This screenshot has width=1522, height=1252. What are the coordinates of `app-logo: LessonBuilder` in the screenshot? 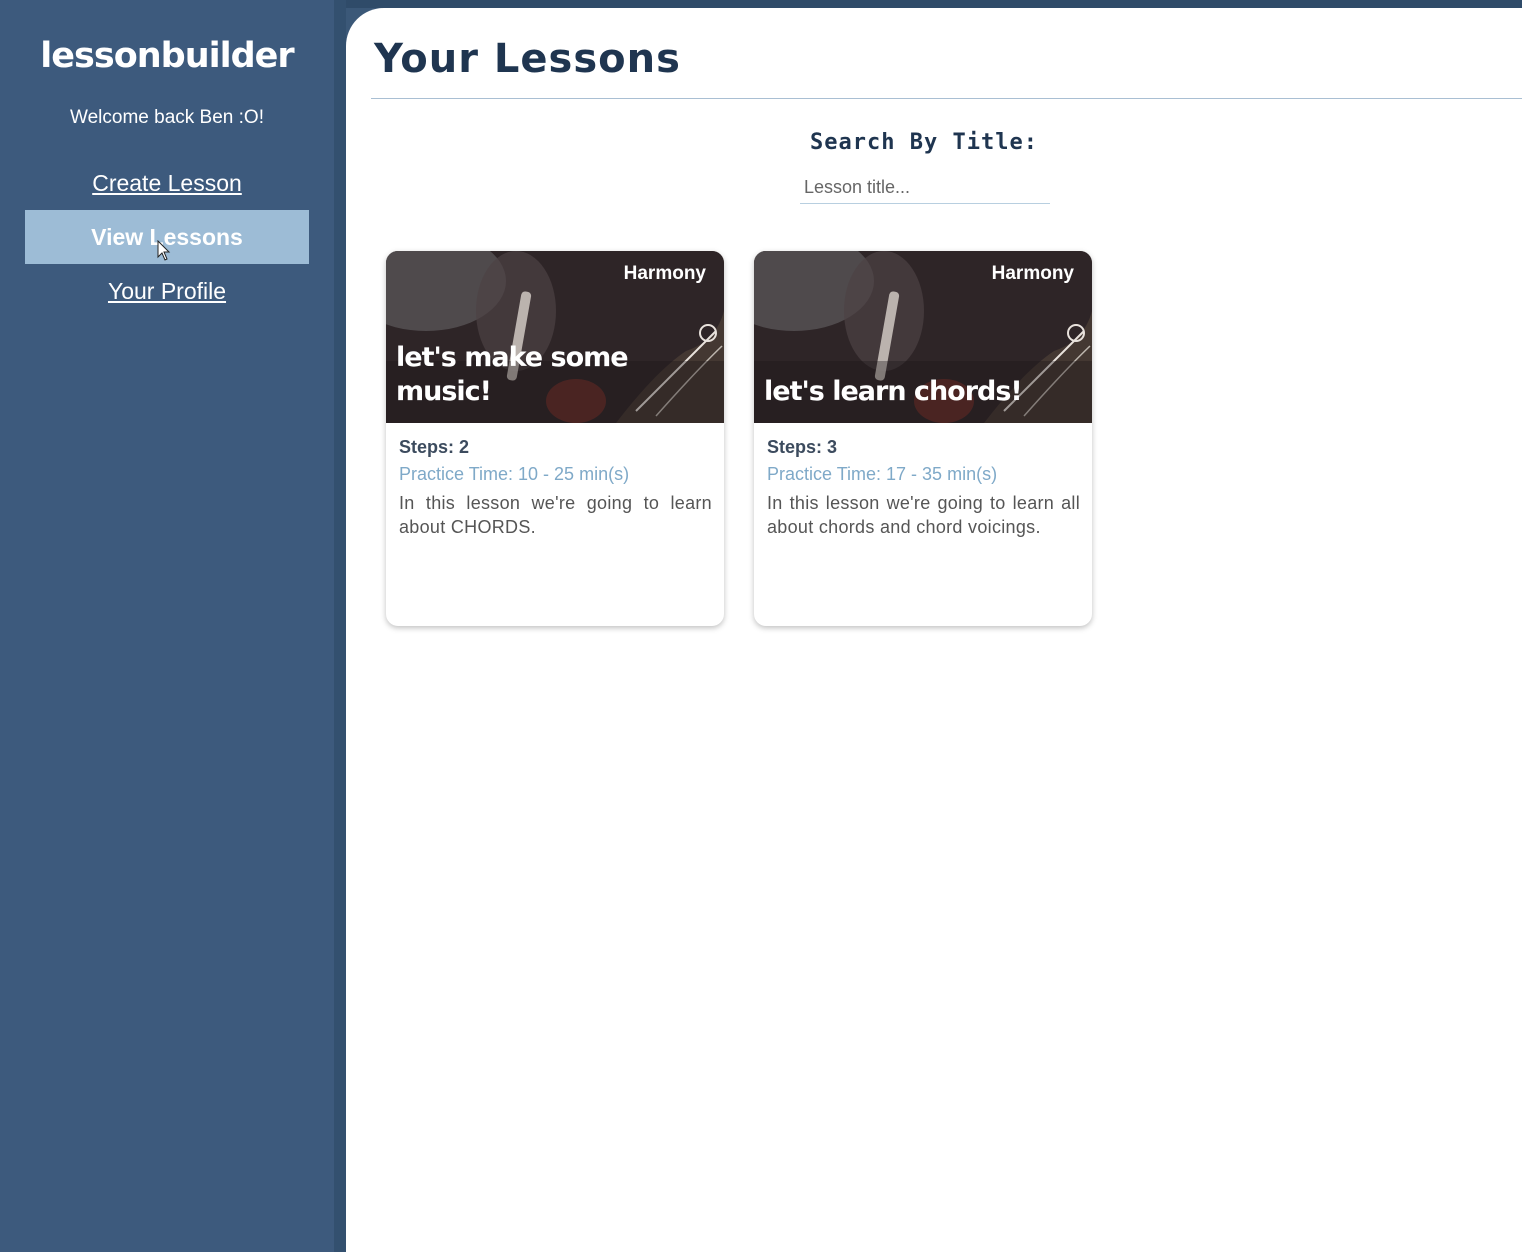 It's located at (167, 56).